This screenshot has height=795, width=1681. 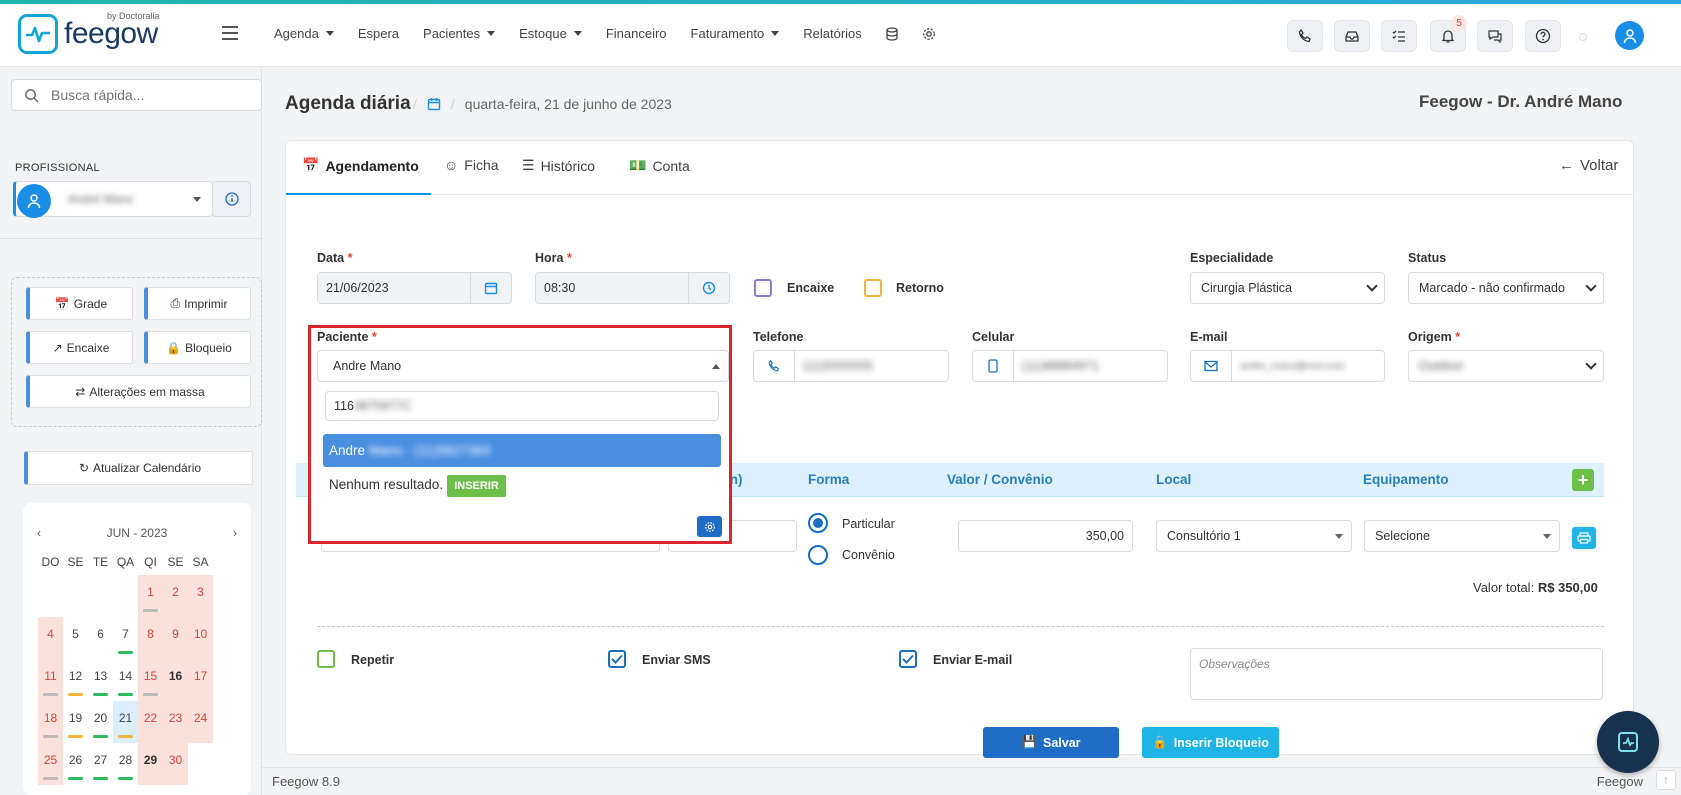 I want to click on nav-agenda: Agenda, so click(x=304, y=33).